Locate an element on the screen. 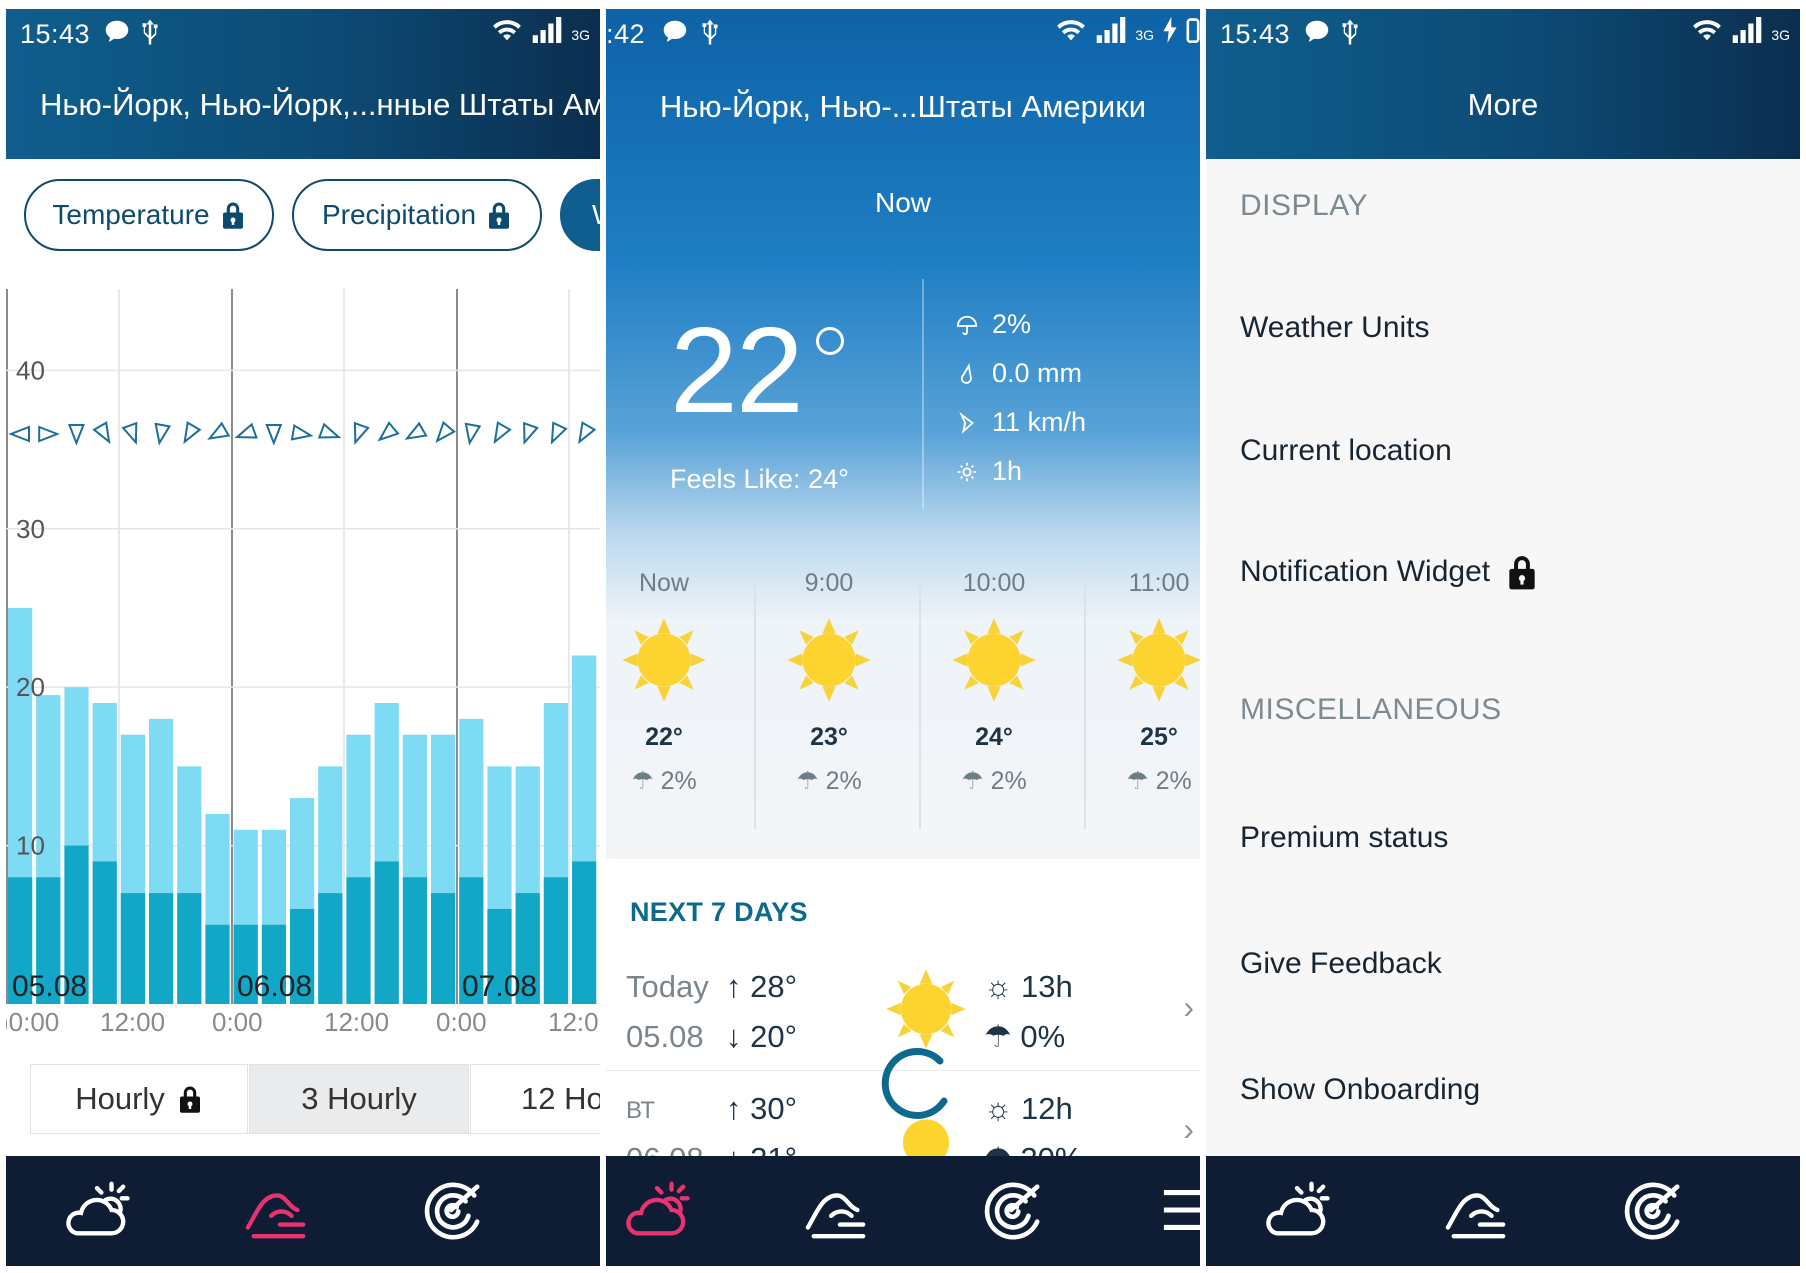  menu-icon is located at coordinates (1179, 1210).